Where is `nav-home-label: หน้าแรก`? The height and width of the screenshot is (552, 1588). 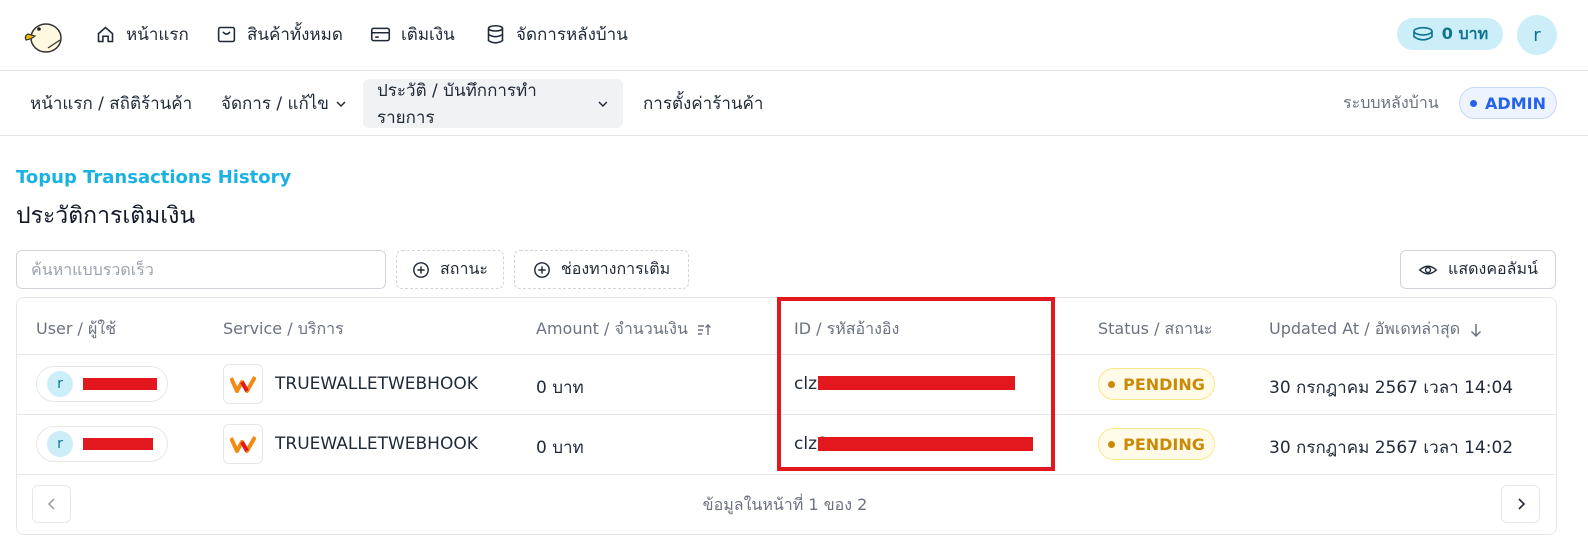
nav-home-label: หน้าแรก is located at coordinates (157, 34).